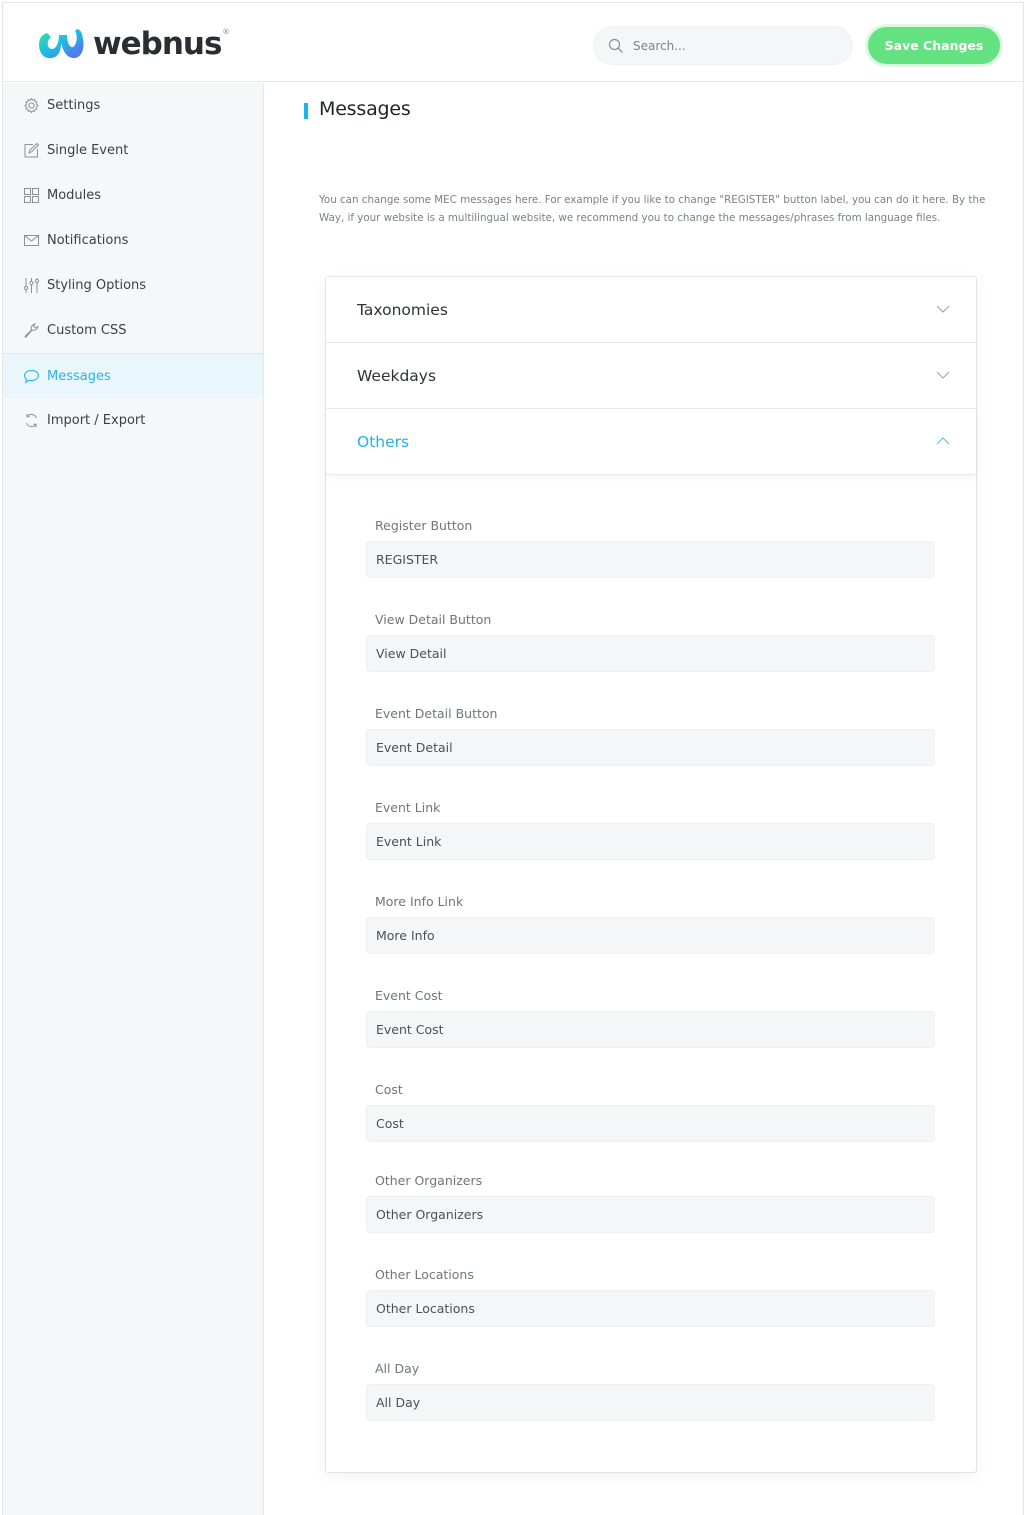 The image size is (1026, 1515). I want to click on event-detail-button-input, so click(650, 747).